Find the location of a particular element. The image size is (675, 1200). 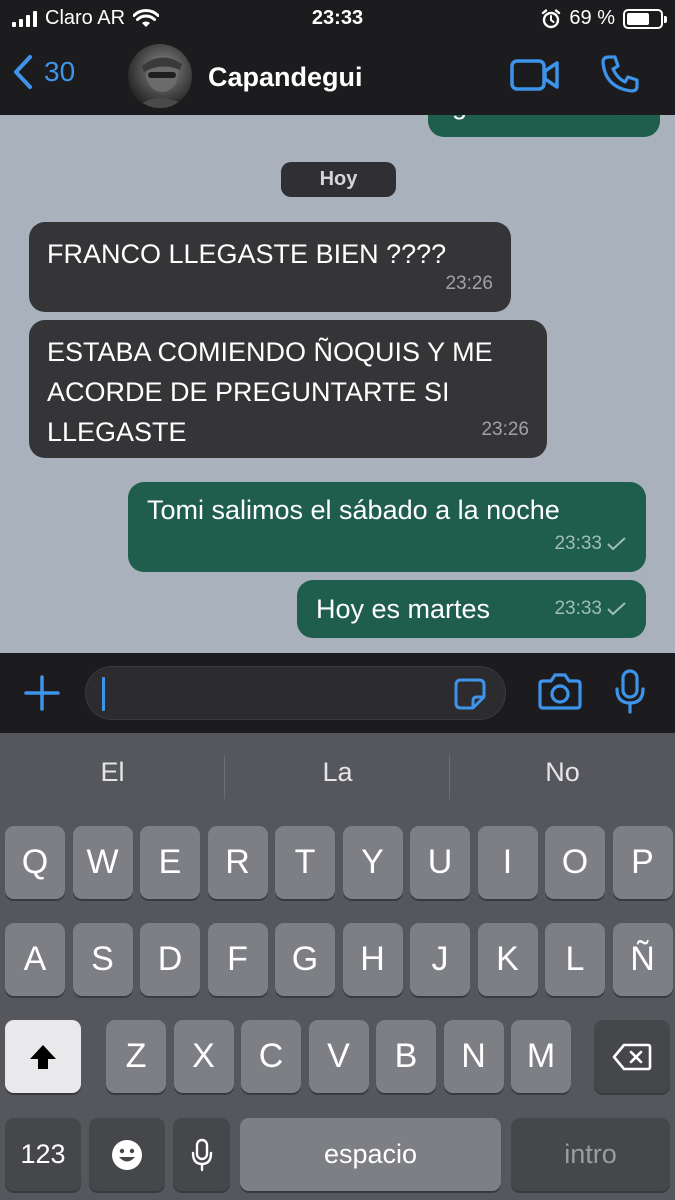

shift-arrow-icon is located at coordinates (43, 1056).